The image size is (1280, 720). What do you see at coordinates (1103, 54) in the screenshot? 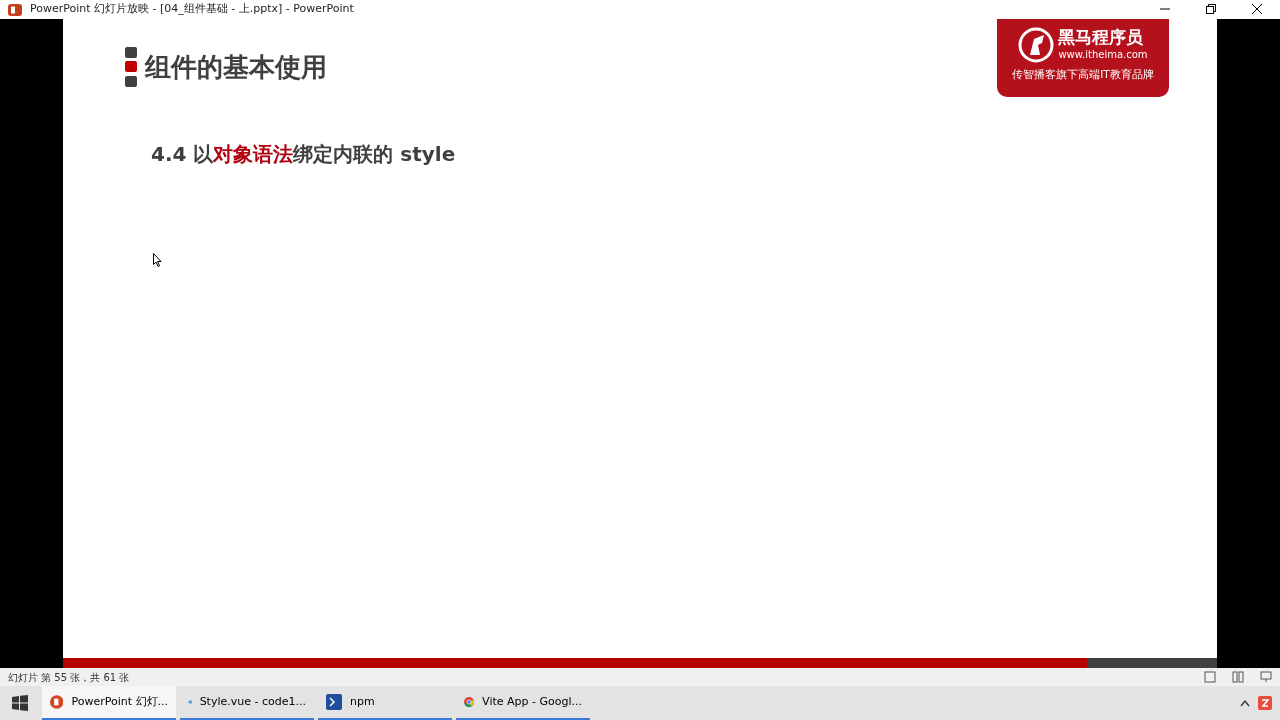
I see `logo-url: www.itheima.com` at bounding box center [1103, 54].